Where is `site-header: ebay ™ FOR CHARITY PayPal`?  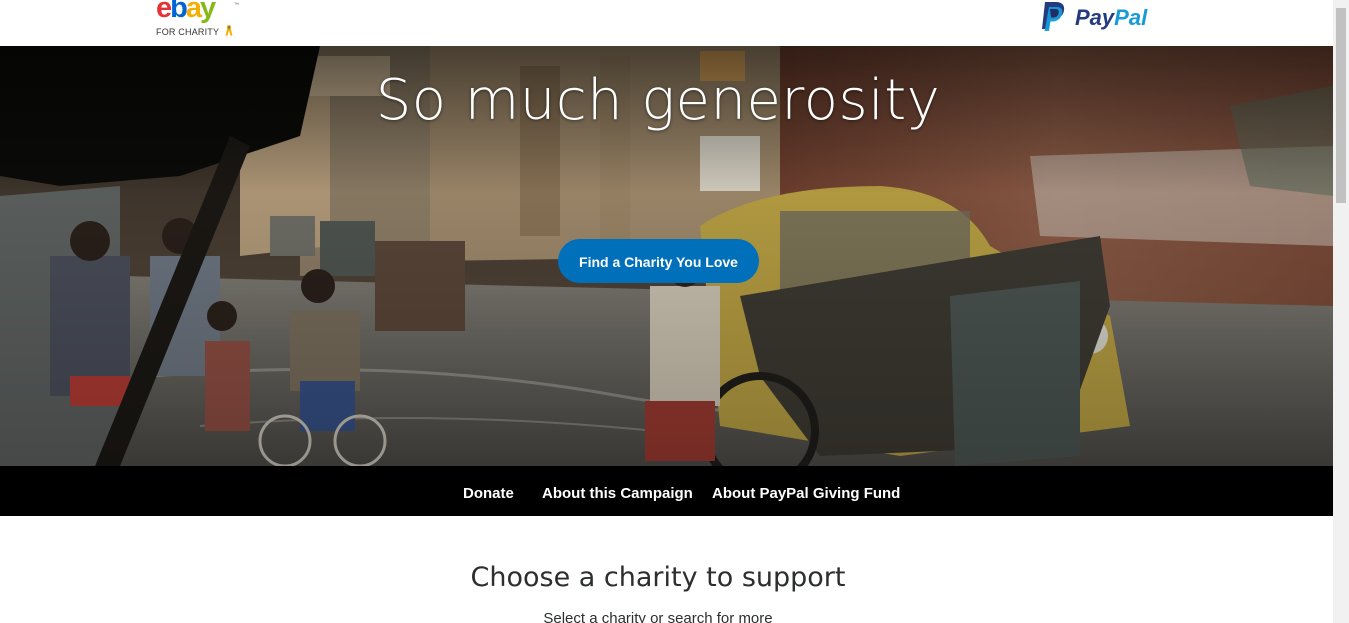
site-header: ebay ™ FOR CHARITY PayPal is located at coordinates (666, 23).